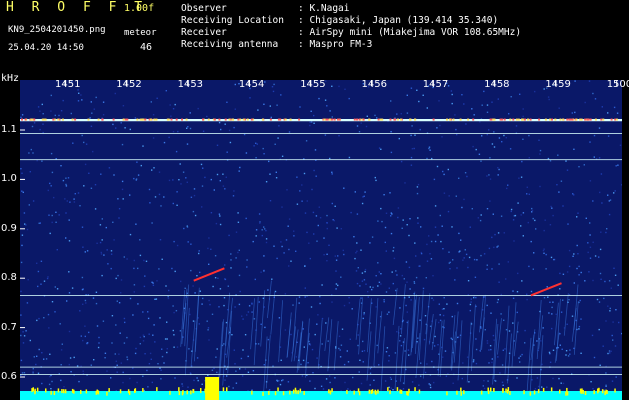 The image size is (629, 400). I want to click on info-value-location: : Chigasaki, Japan (139.414 35.340), so click(398, 20).